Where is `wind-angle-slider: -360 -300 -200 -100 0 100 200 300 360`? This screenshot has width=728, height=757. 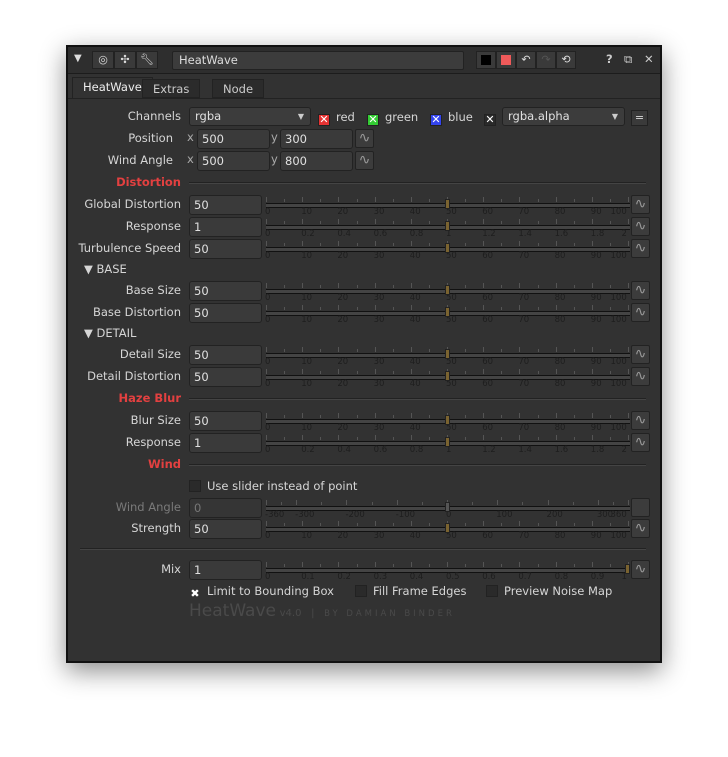 wind-angle-slider: -360 -300 -200 -100 0 100 200 300 360 is located at coordinates (447, 509).